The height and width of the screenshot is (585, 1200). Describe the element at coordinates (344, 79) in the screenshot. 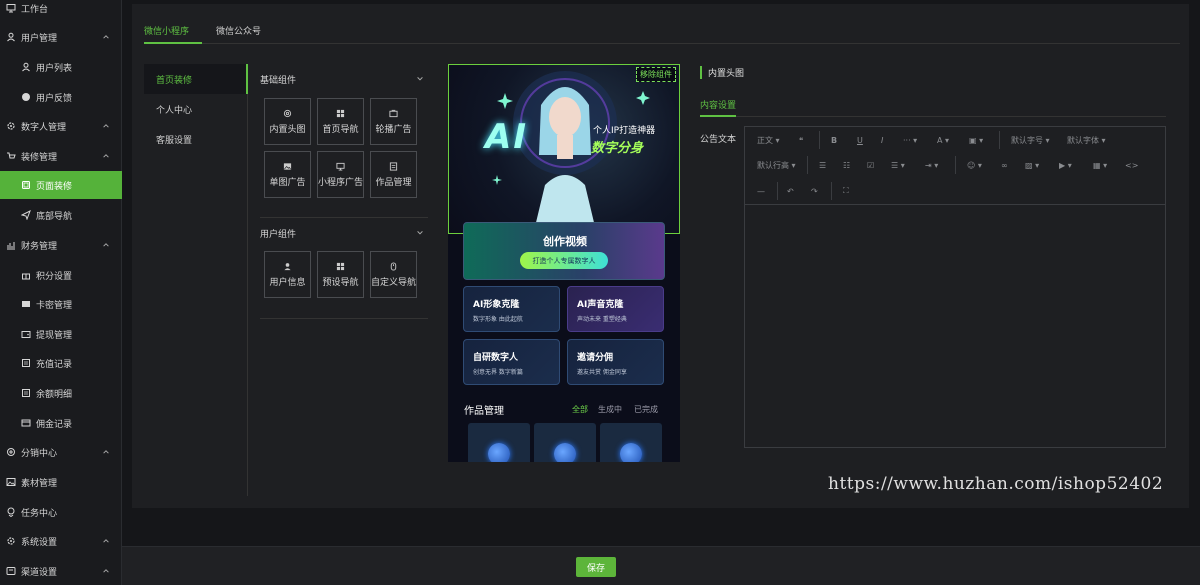

I see `group-basic-header: 基础组件` at that location.